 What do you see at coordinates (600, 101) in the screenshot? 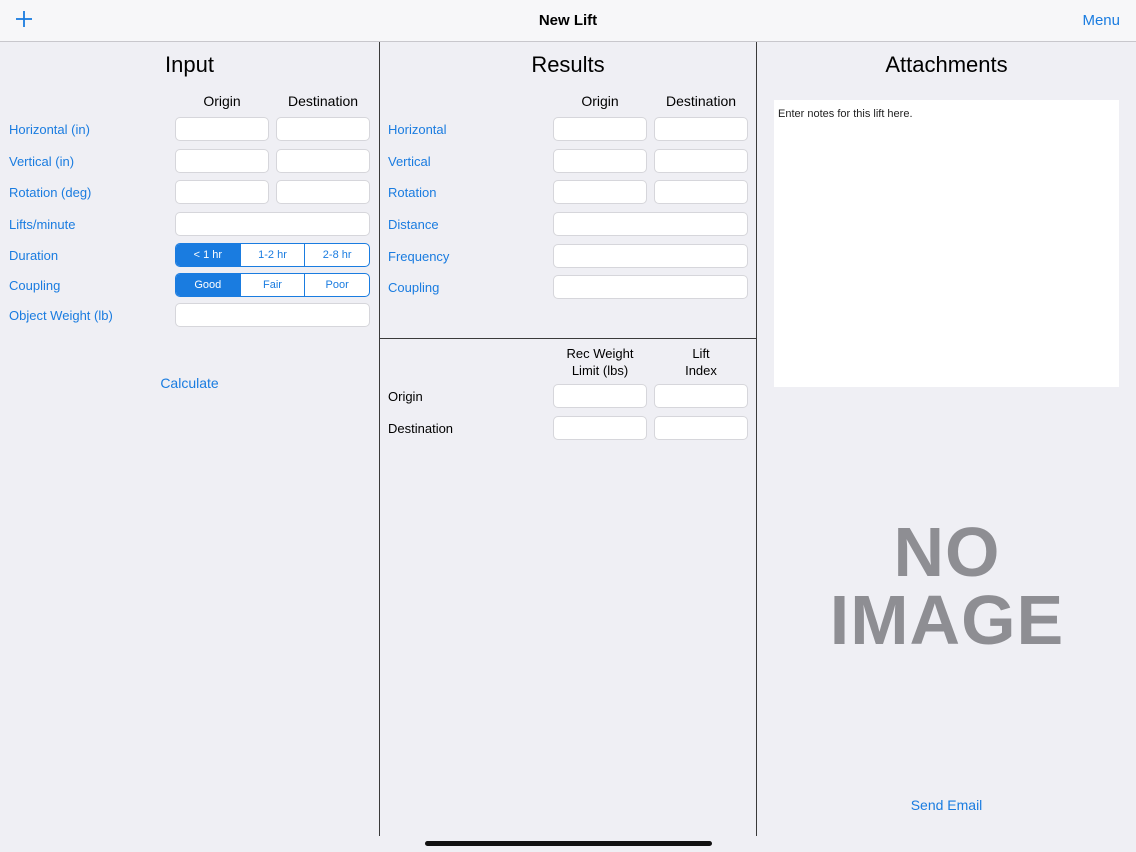
I see `results-col-origin: Origin` at bounding box center [600, 101].